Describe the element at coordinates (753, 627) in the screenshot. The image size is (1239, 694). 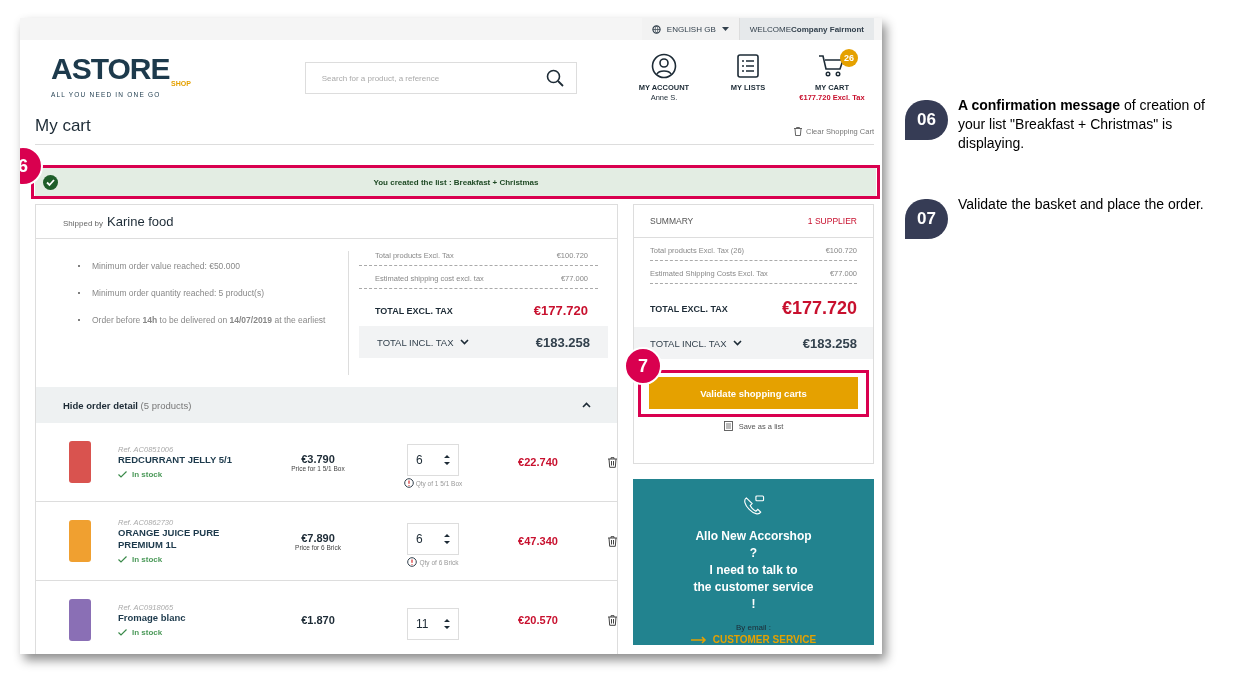
I see `email-label: By email :` at that location.